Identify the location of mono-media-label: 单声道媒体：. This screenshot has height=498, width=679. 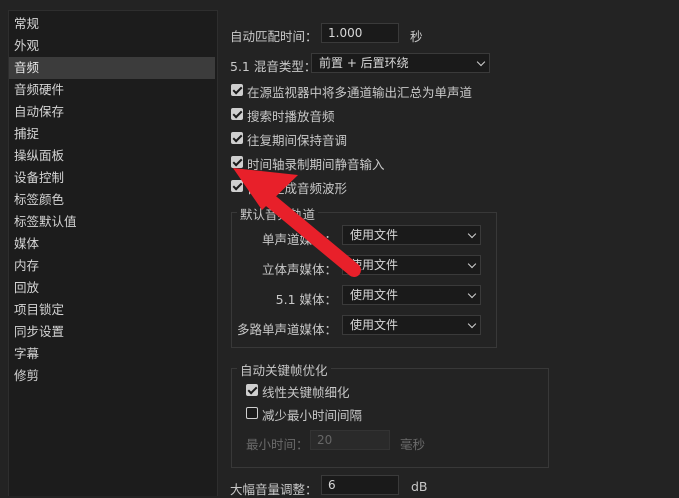
(299, 239).